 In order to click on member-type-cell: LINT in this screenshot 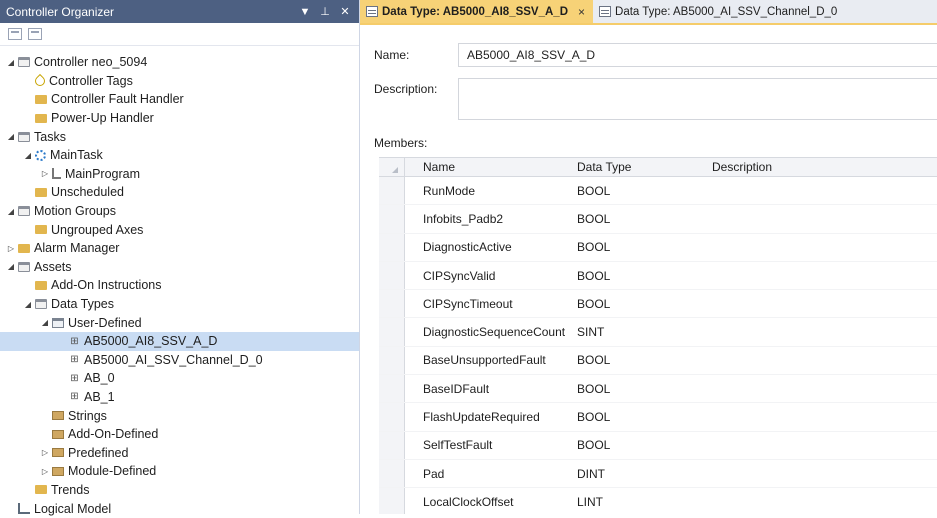, I will do `click(632, 502)`.